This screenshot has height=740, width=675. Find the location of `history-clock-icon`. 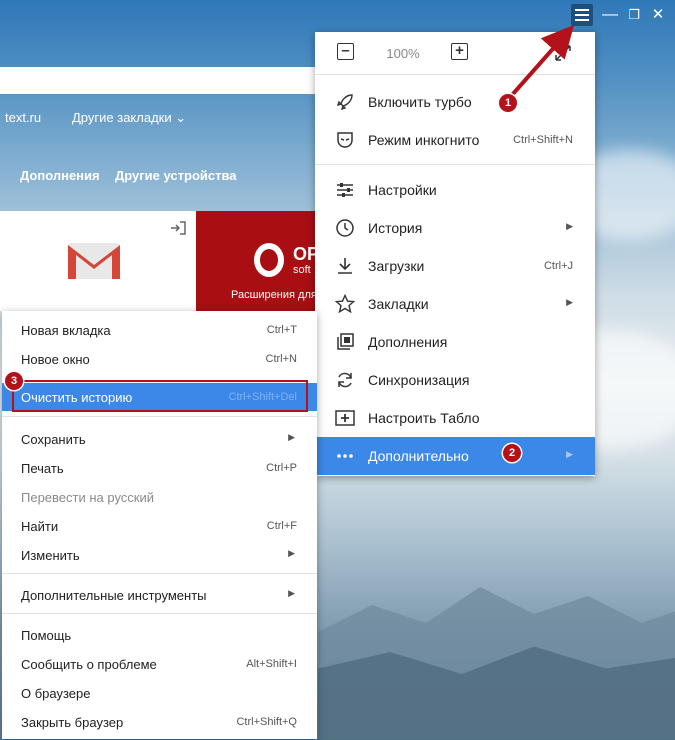

history-clock-icon is located at coordinates (345, 228).